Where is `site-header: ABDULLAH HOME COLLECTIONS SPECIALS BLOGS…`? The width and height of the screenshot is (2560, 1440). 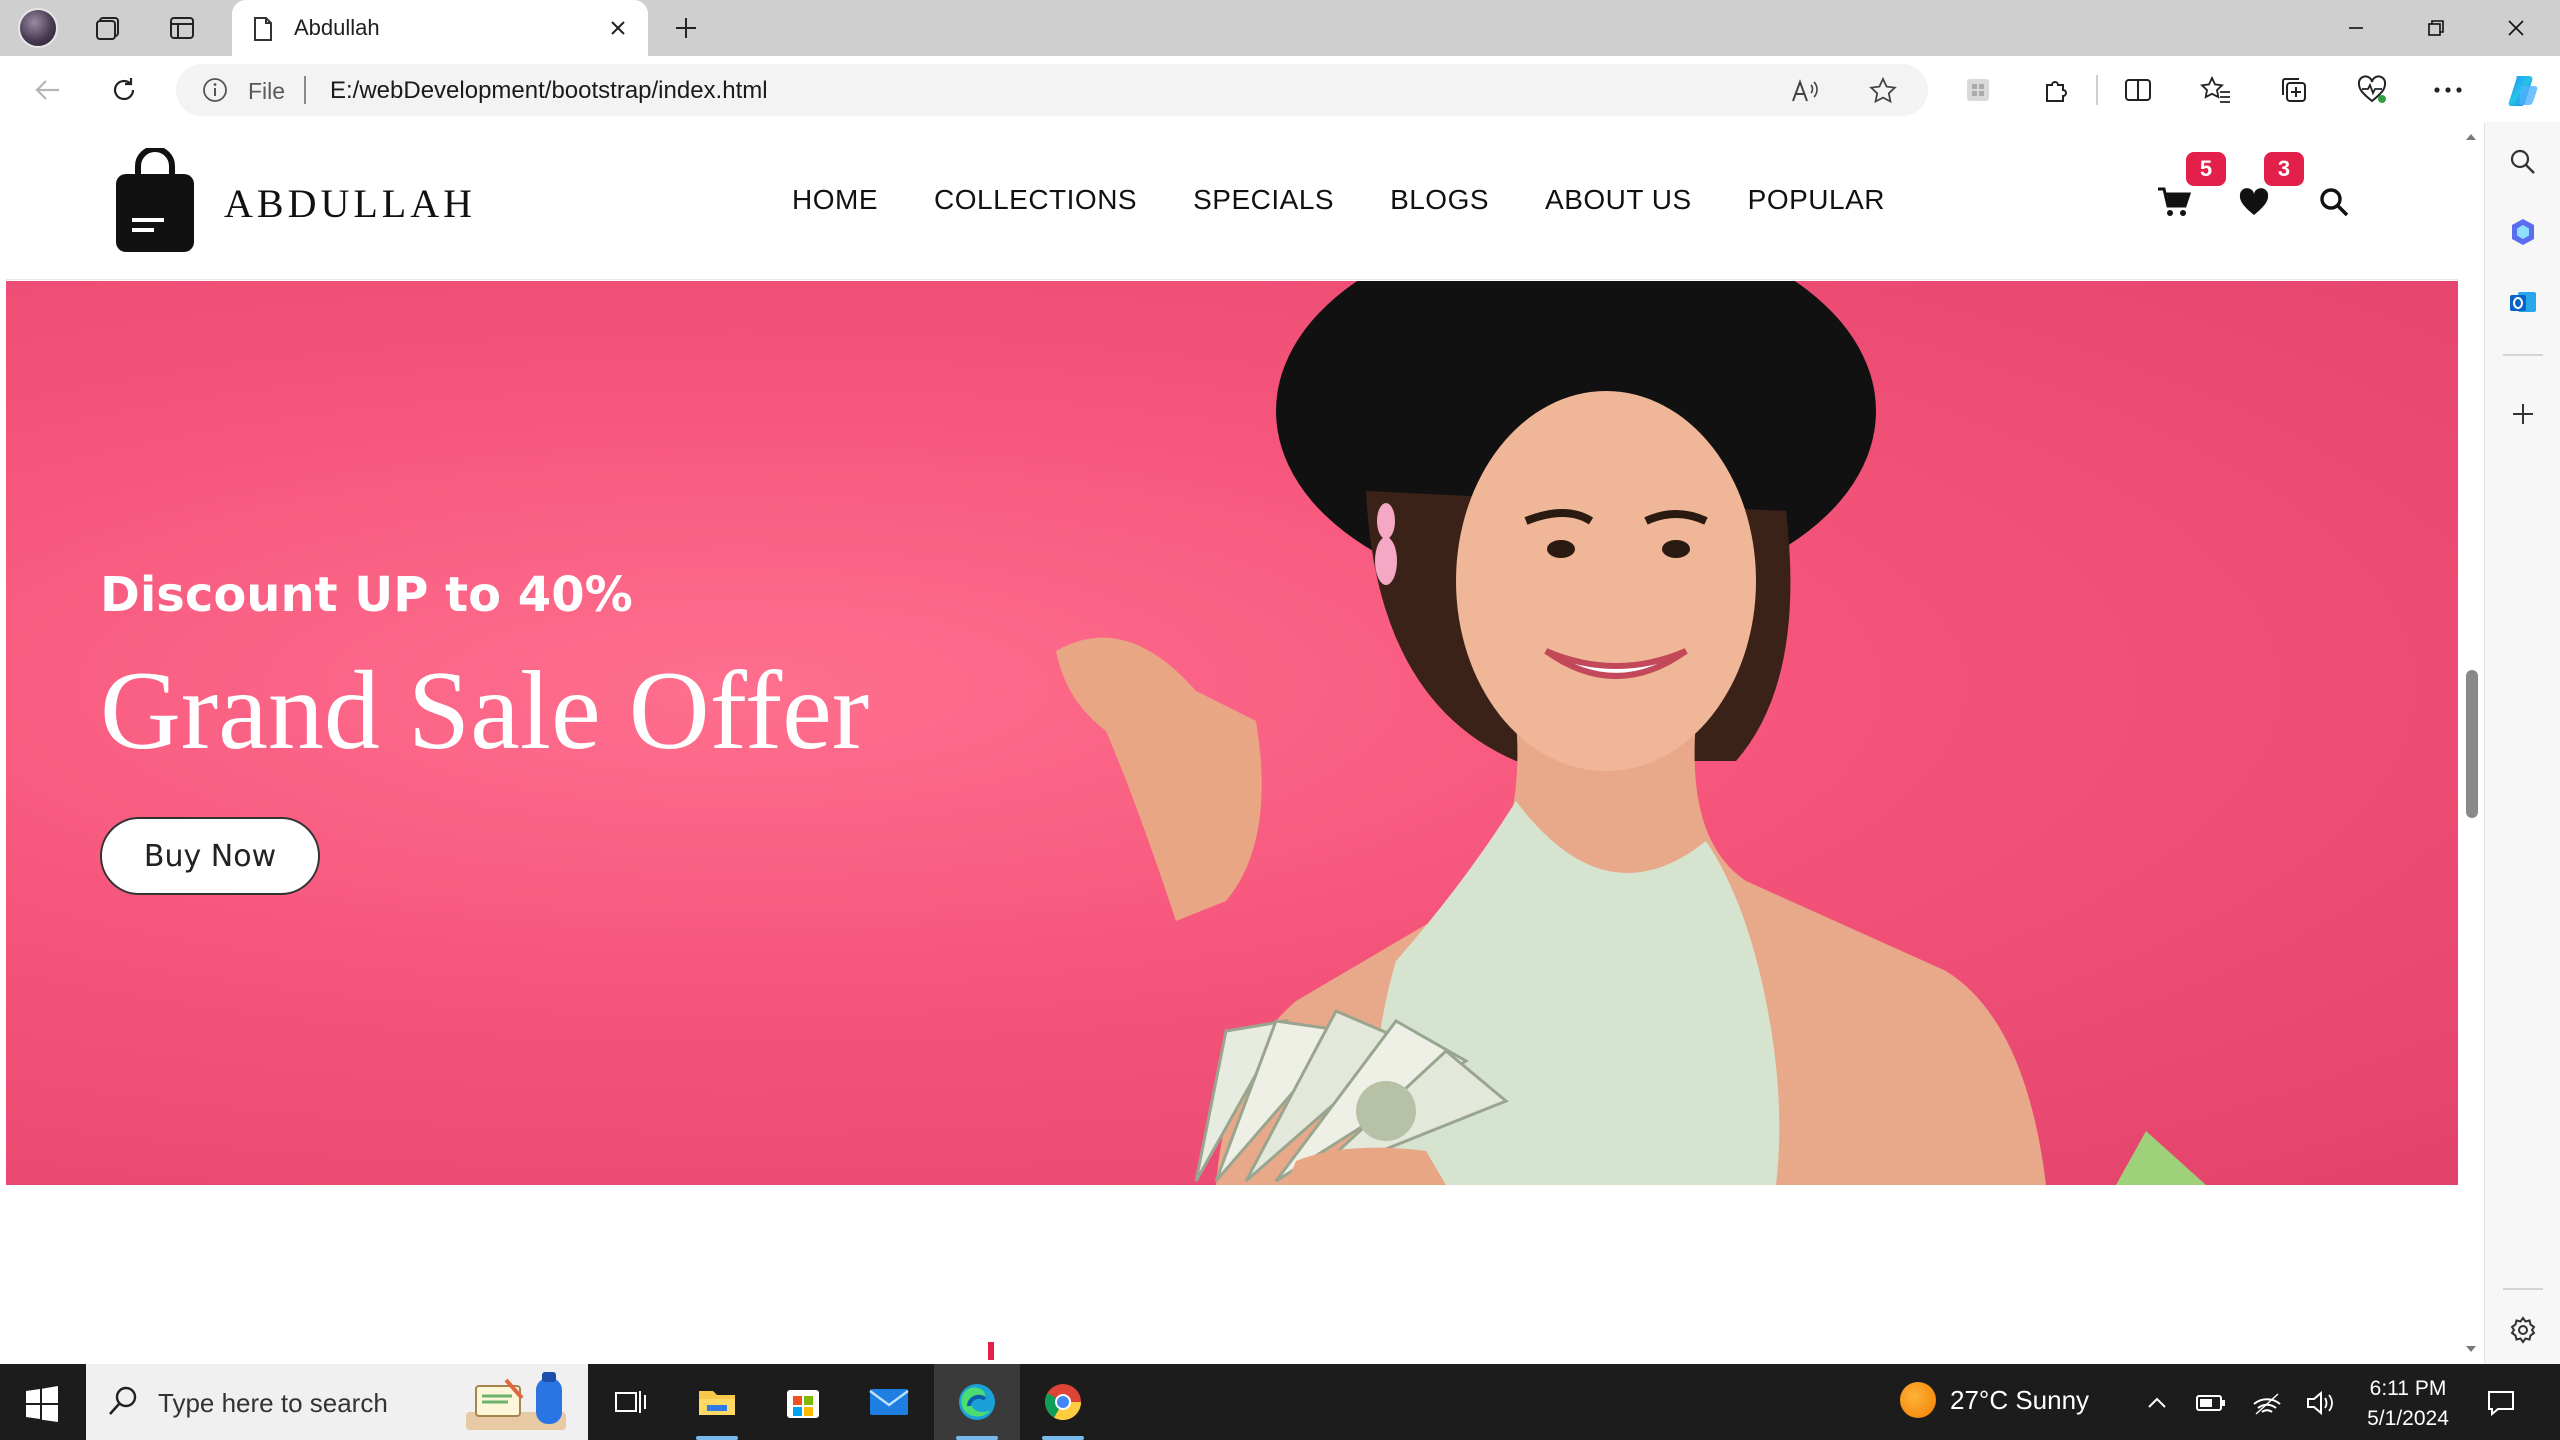
site-header: ABDULLAH HOME COLLECTIONS SPECIALS BLOGS… is located at coordinates (1232, 201).